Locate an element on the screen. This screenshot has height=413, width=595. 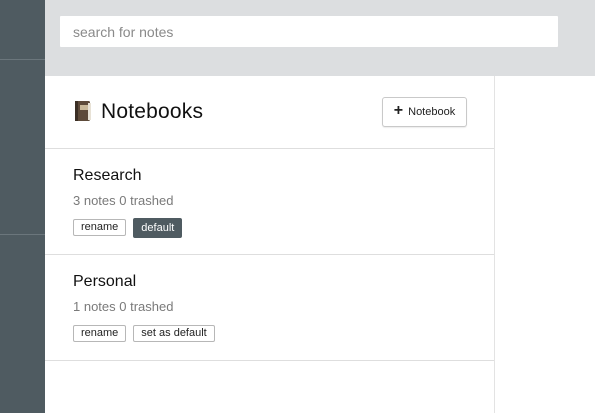
plus-icon: + is located at coordinates (398, 110).